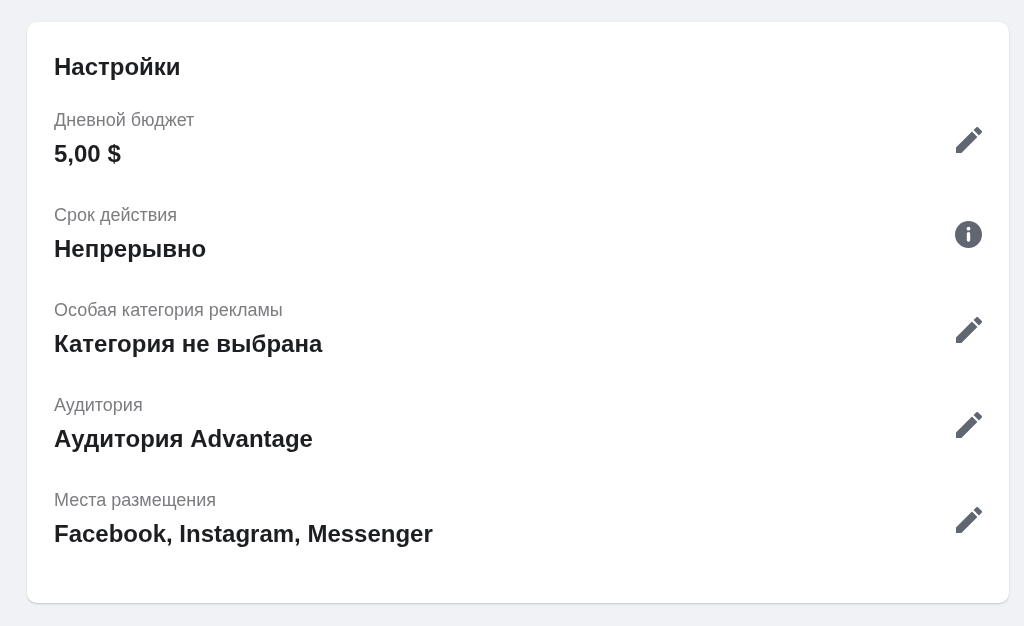 The height and width of the screenshot is (626, 1024). I want to click on card-title: Настройки, so click(117, 67).